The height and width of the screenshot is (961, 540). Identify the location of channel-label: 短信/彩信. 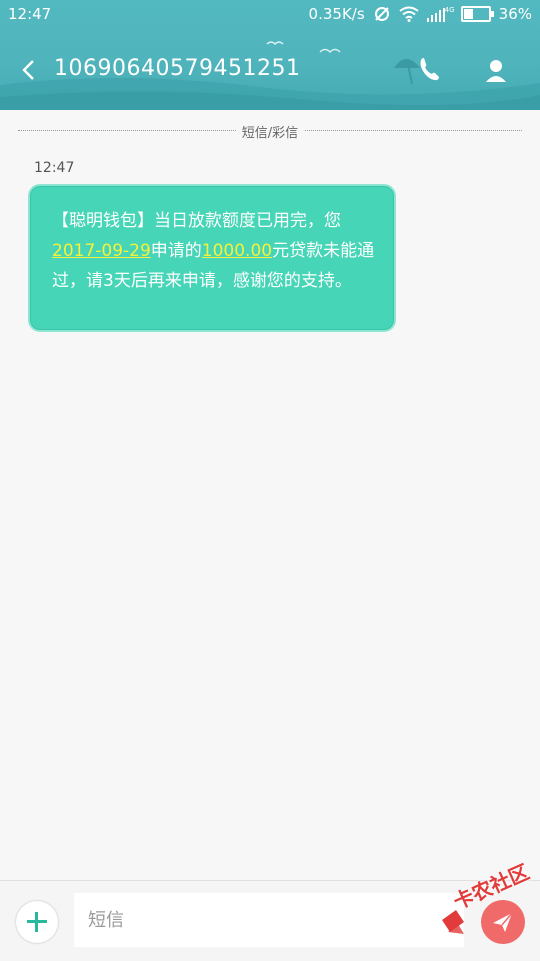
(270, 131).